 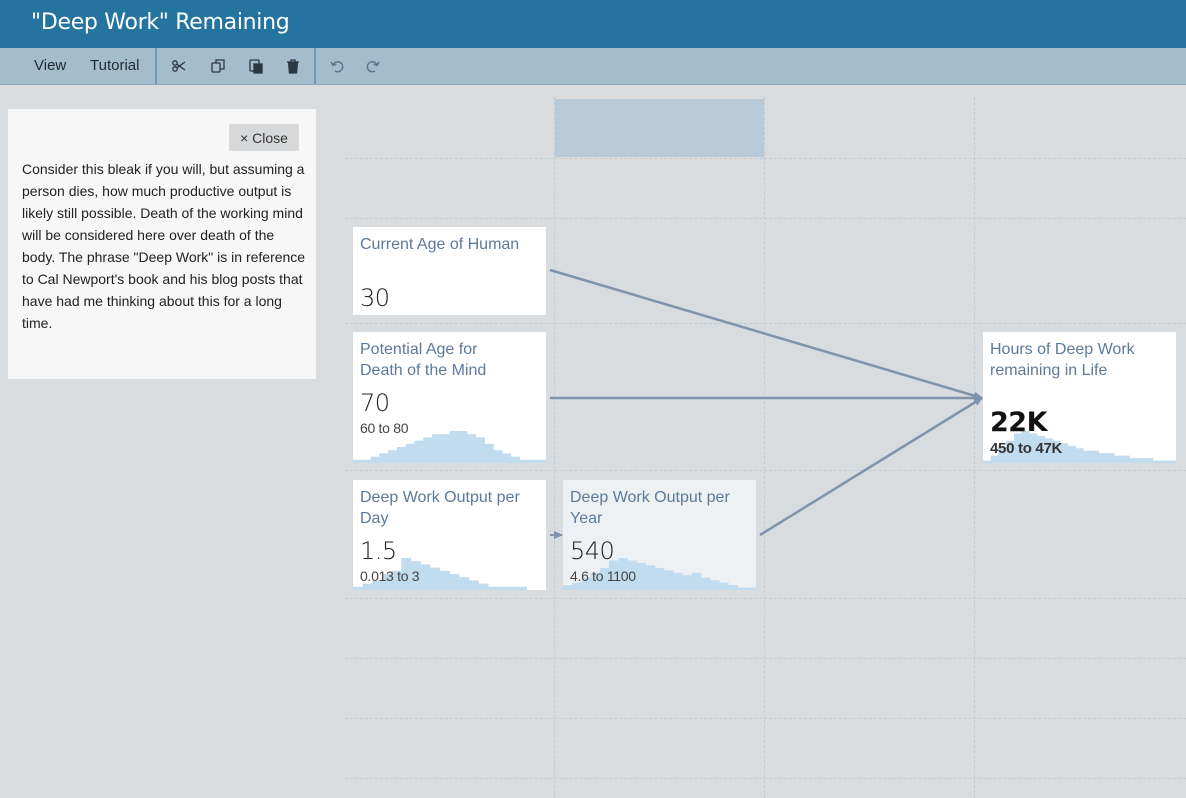 I want to click on node-value: 540, so click(x=592, y=551).